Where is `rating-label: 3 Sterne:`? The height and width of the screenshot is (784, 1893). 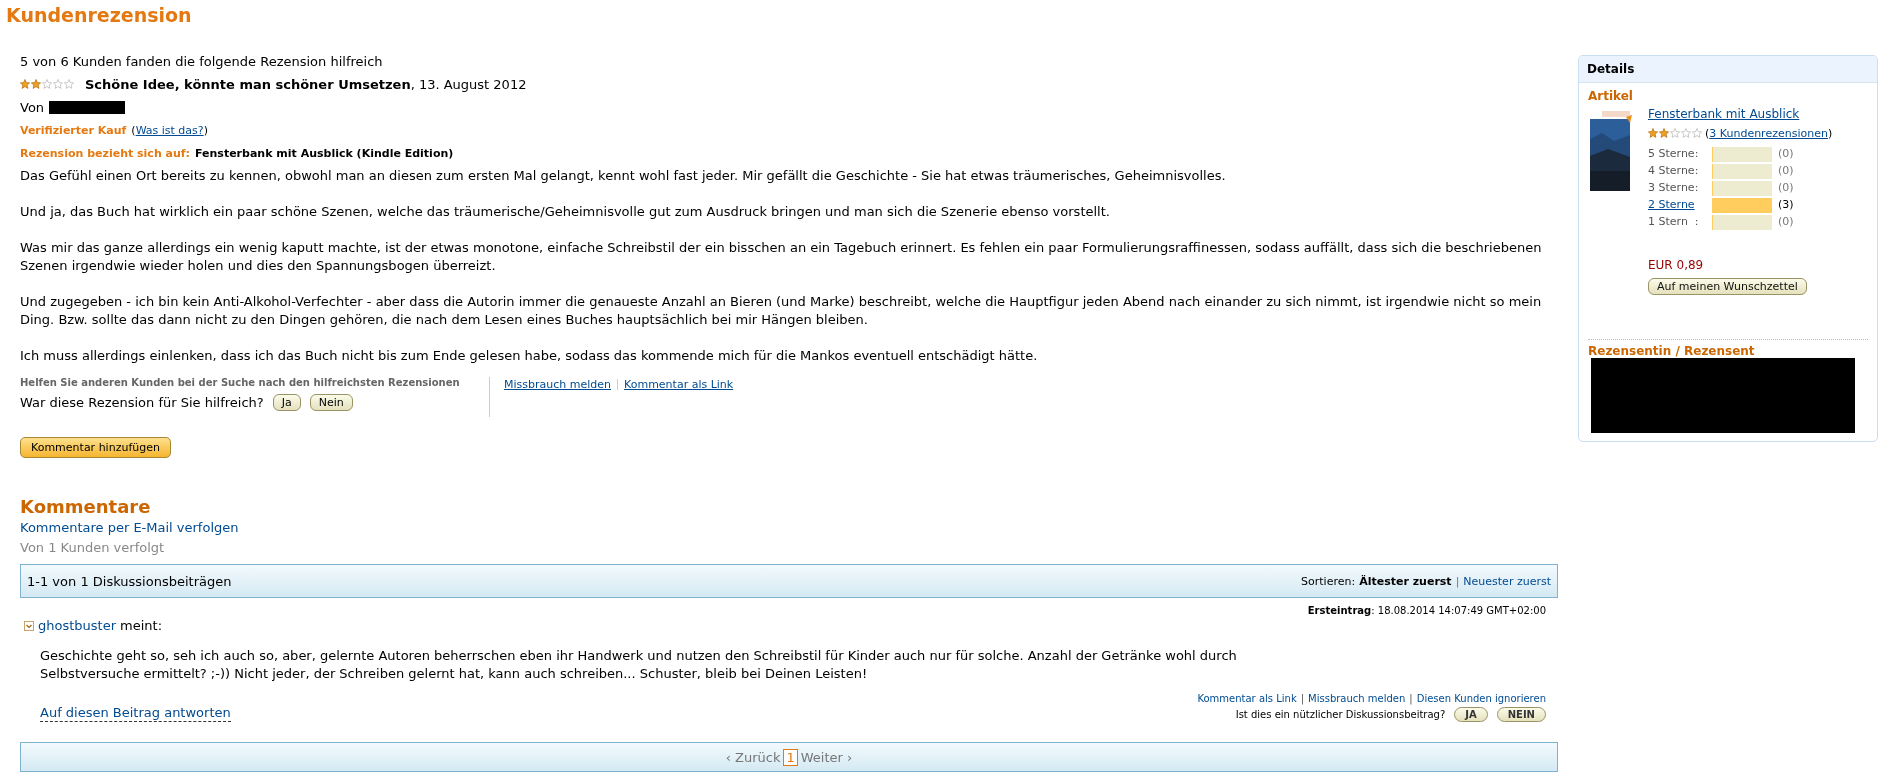 rating-label: 3 Sterne: is located at coordinates (1674, 188).